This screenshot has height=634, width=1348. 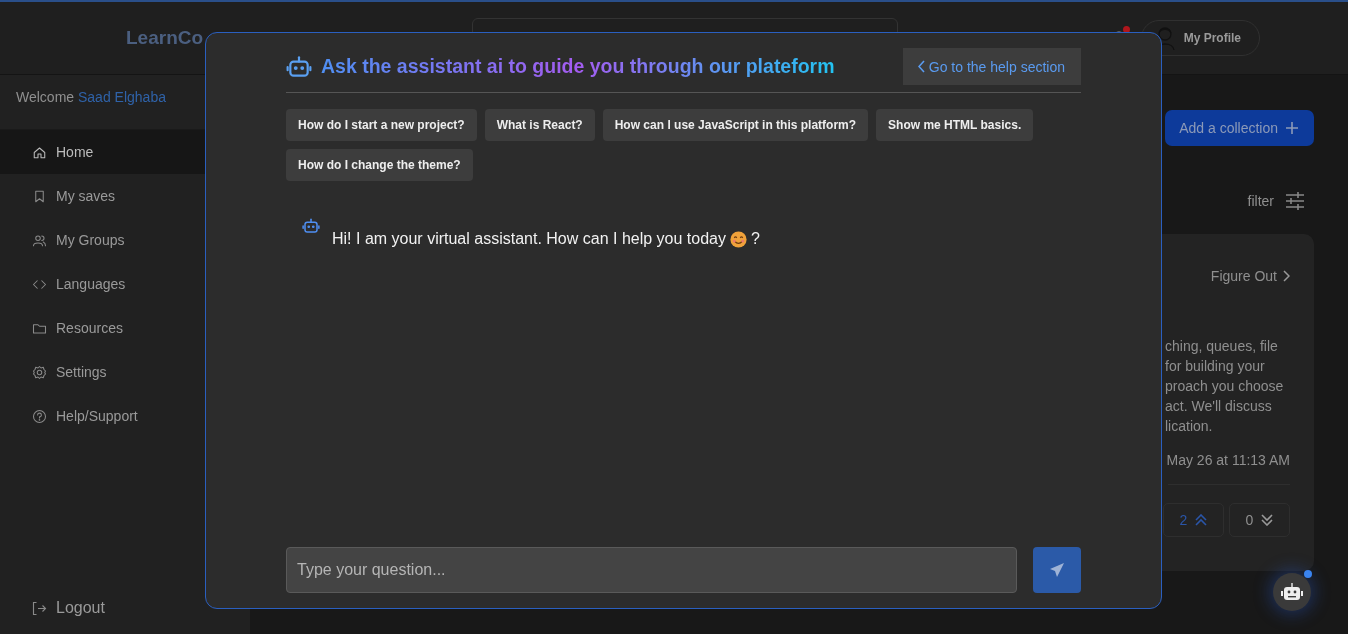 What do you see at coordinates (1267, 520) in the screenshot?
I see `double-chevron-down-icon` at bounding box center [1267, 520].